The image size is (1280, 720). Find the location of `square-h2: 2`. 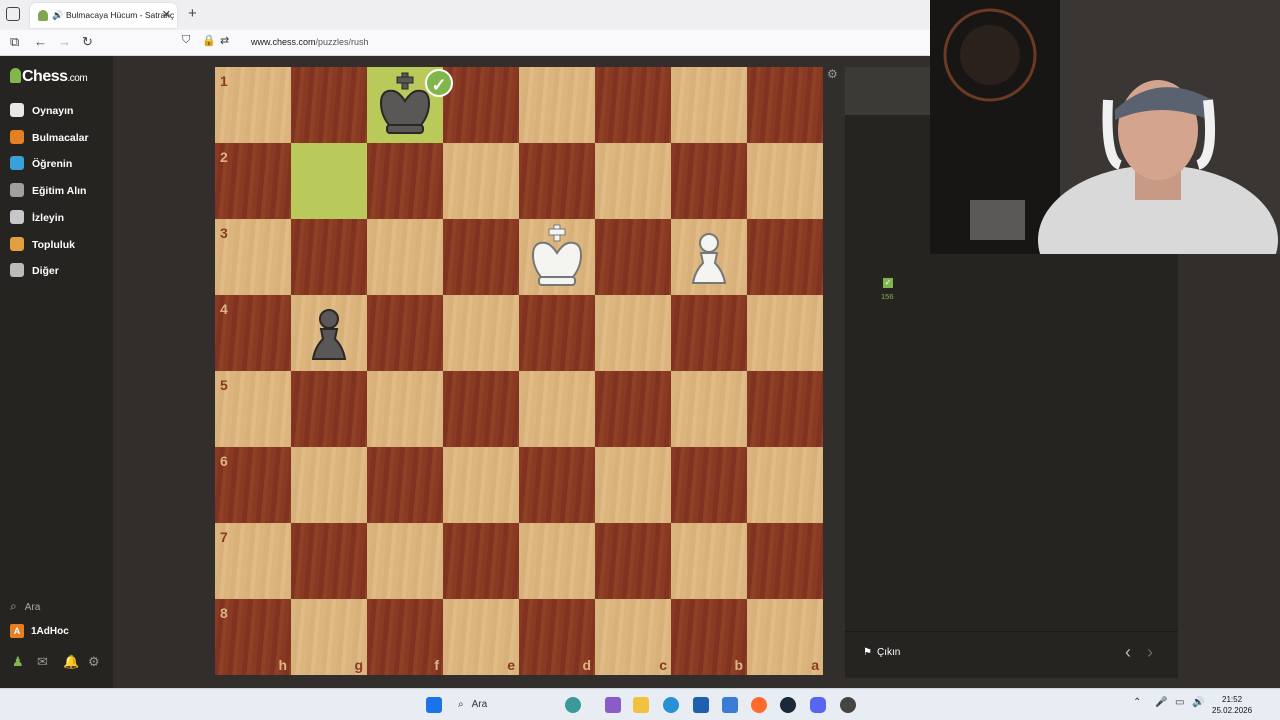

square-h2: 2 is located at coordinates (253, 181).